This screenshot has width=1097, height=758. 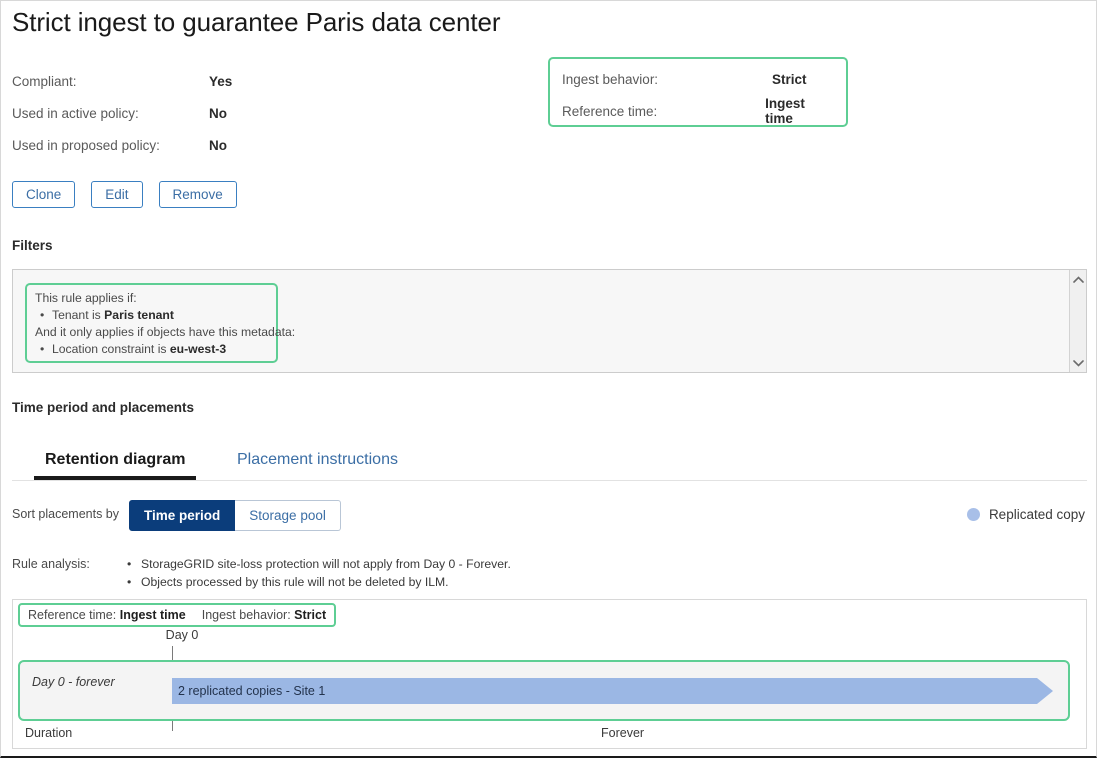 I want to click on summary-value-active-policy: No, so click(x=218, y=113).